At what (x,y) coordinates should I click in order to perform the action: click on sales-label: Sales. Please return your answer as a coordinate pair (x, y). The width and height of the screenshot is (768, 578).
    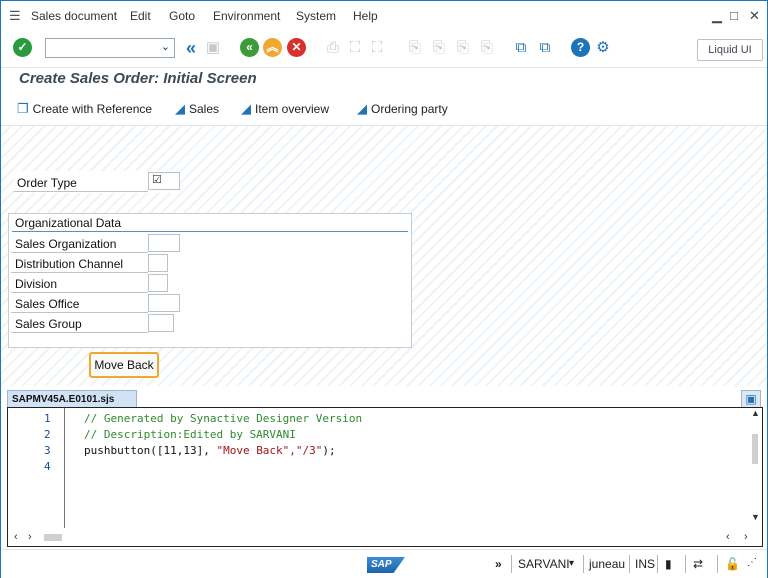
    Looking at the image, I should click on (204, 109).